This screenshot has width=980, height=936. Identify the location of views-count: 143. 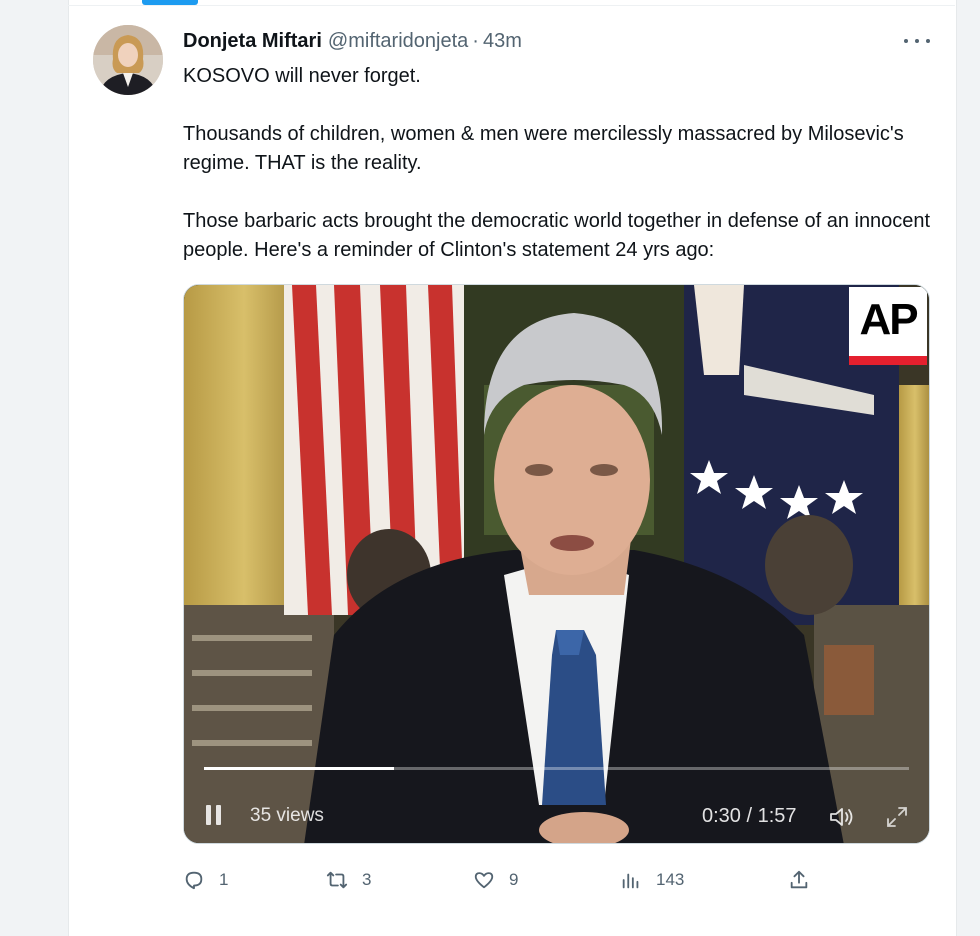
(670, 879).